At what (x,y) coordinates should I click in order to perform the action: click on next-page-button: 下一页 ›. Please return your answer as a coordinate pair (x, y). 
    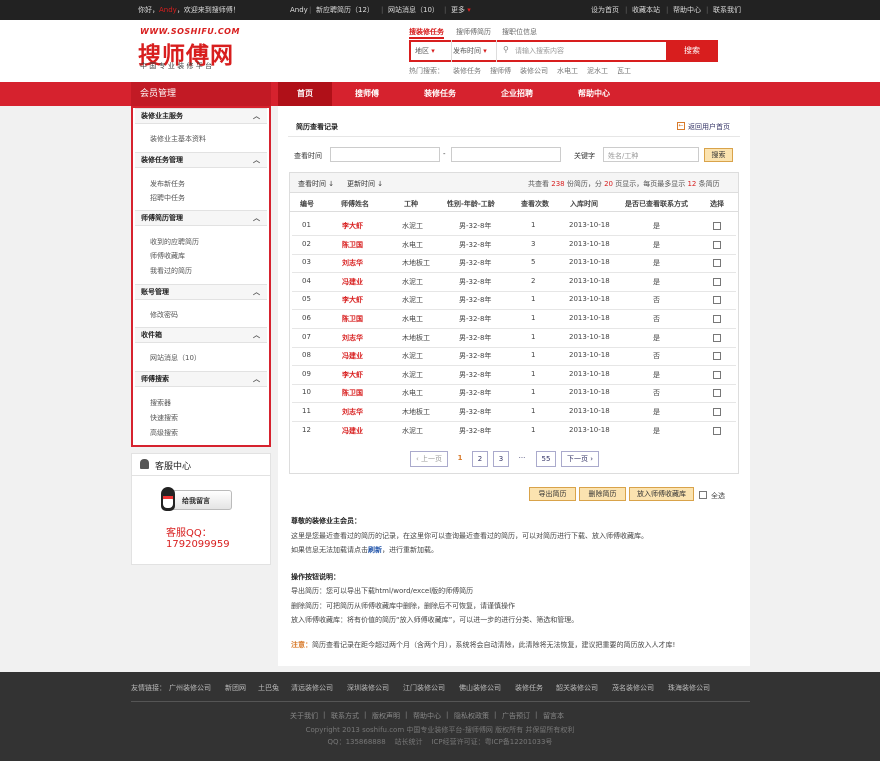
    Looking at the image, I should click on (580, 459).